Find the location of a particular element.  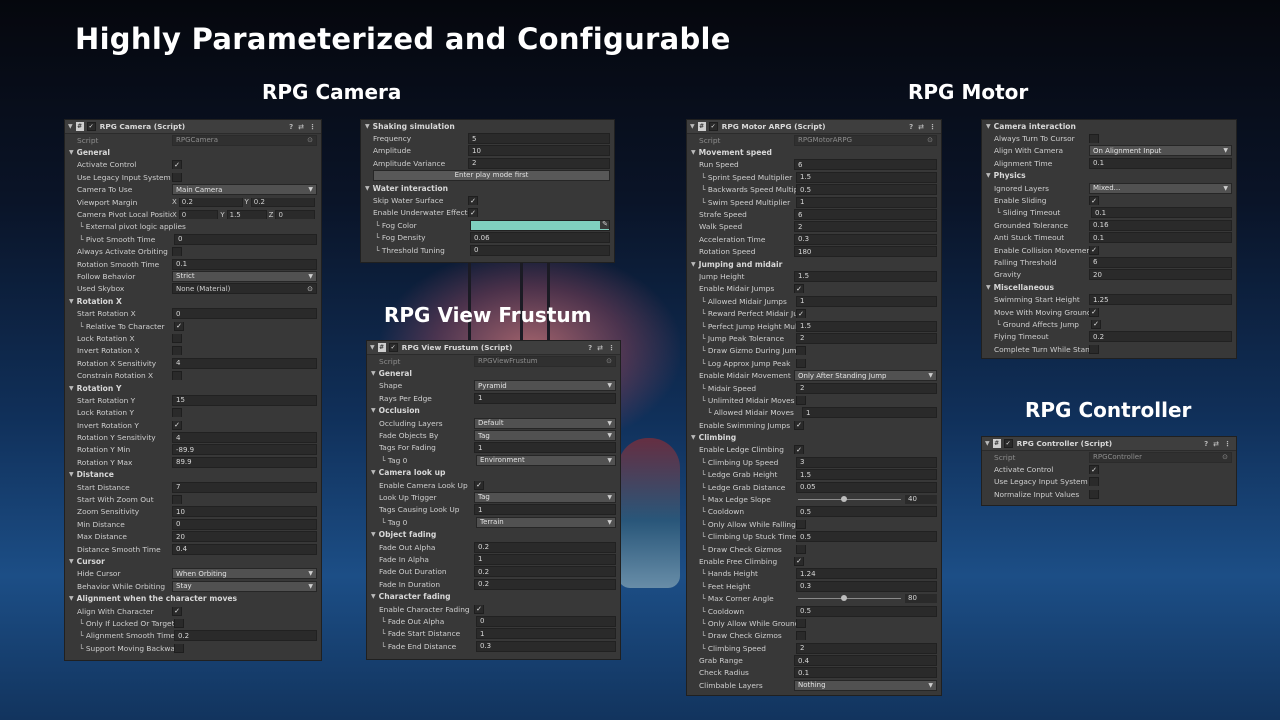

enable-character-fading-checkbox: ✓ is located at coordinates (479, 609).